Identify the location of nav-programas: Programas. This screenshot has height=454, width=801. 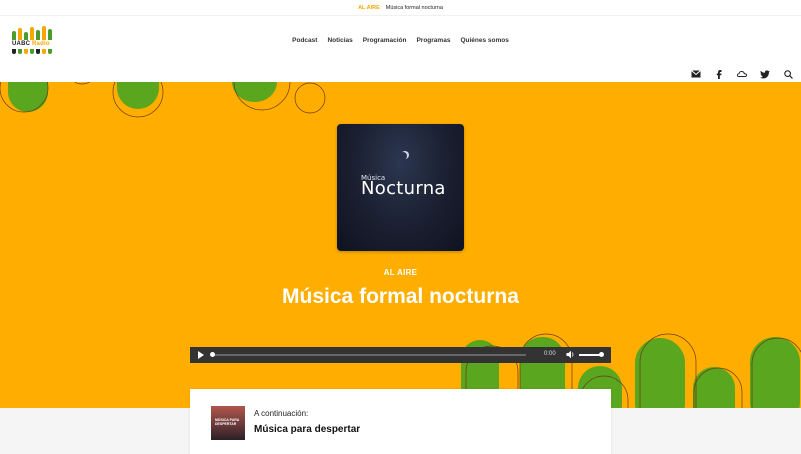
(433, 40).